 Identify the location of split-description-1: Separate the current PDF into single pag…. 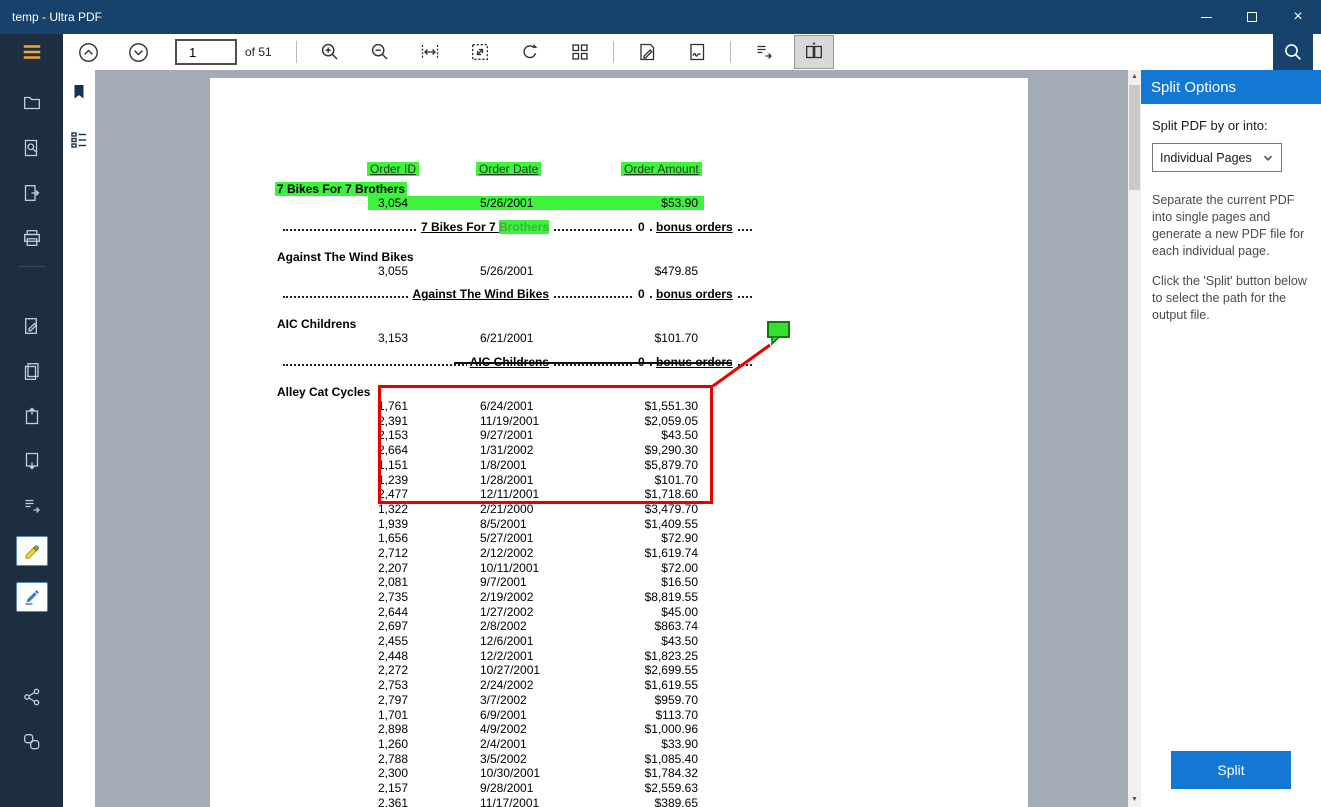
(1228, 225).